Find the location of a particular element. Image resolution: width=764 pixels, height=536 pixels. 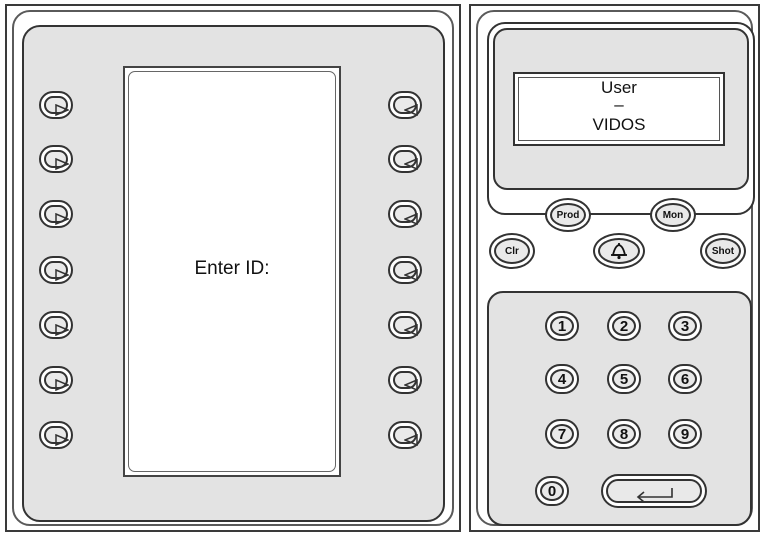

key-8: 8 is located at coordinates (624, 434).